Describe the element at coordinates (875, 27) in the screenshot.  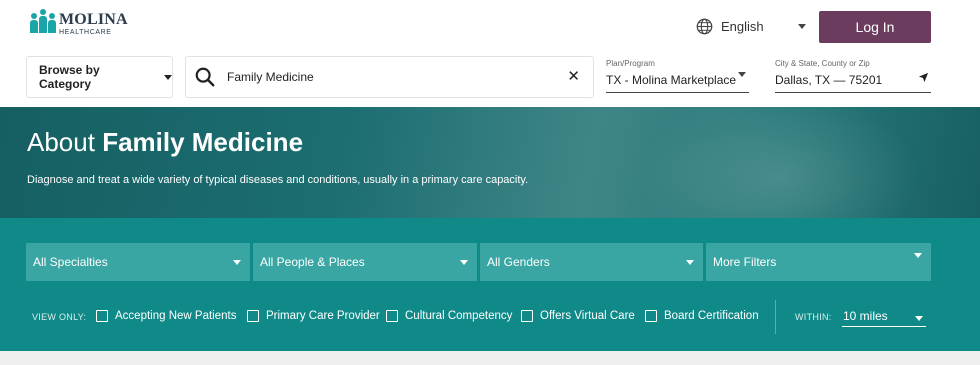
I see `login-button: Log In` at that location.